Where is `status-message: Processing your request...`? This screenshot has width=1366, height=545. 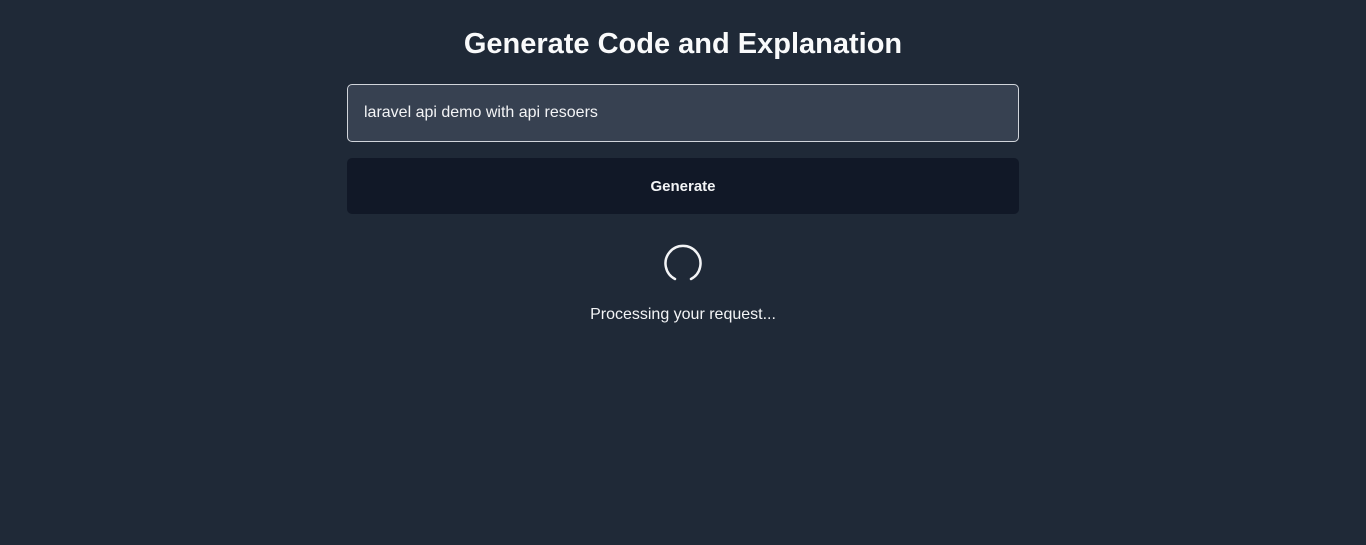
status-message: Processing your request... is located at coordinates (683, 314).